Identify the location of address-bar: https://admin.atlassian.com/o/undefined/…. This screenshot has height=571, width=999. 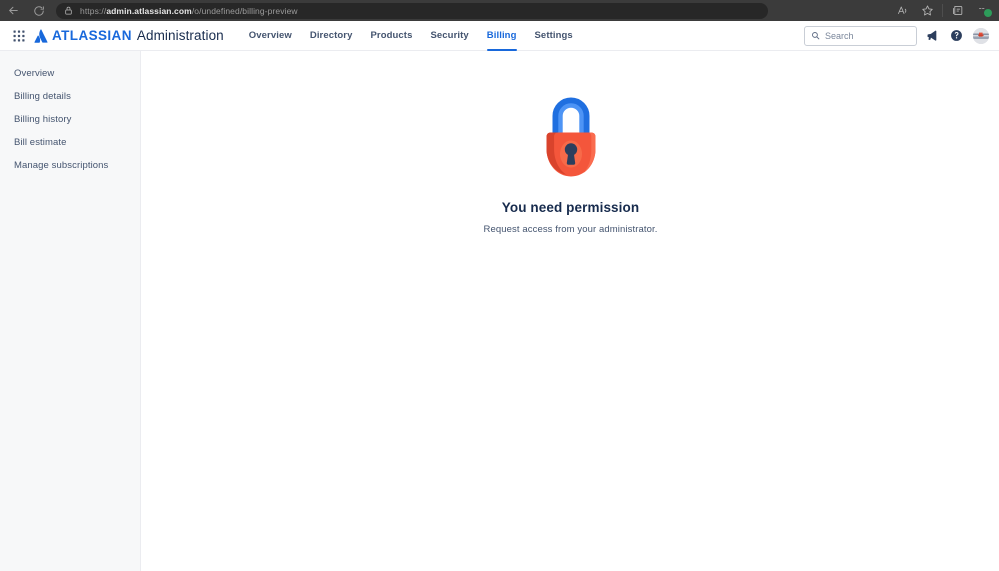
(412, 10).